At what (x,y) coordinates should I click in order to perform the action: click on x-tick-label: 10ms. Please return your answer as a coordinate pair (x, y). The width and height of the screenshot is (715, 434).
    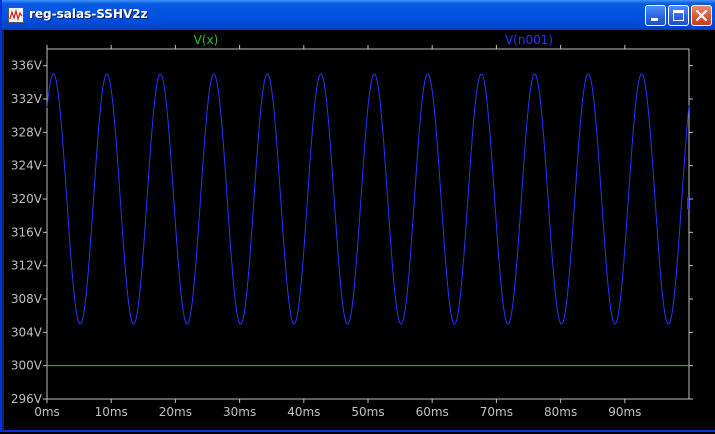
    Looking at the image, I should click on (111, 412).